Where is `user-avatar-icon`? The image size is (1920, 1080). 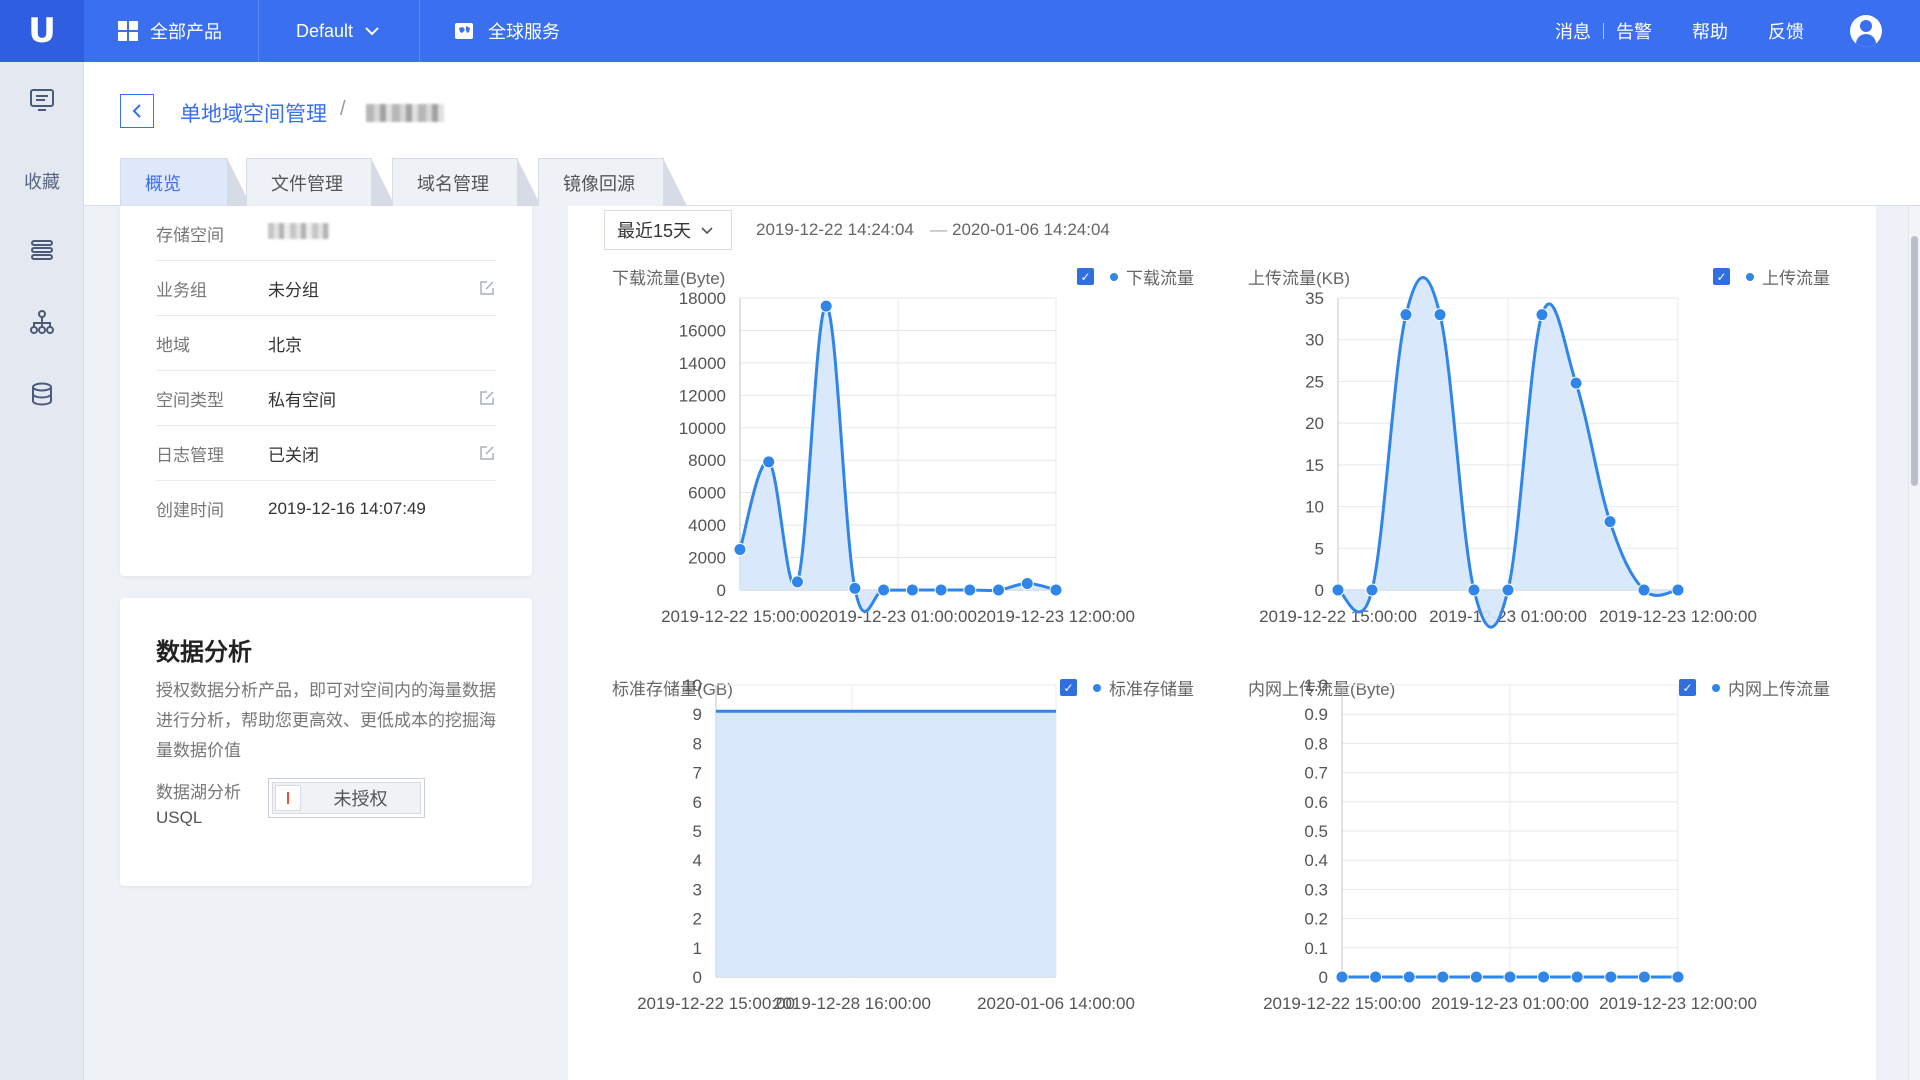 user-avatar-icon is located at coordinates (1866, 31).